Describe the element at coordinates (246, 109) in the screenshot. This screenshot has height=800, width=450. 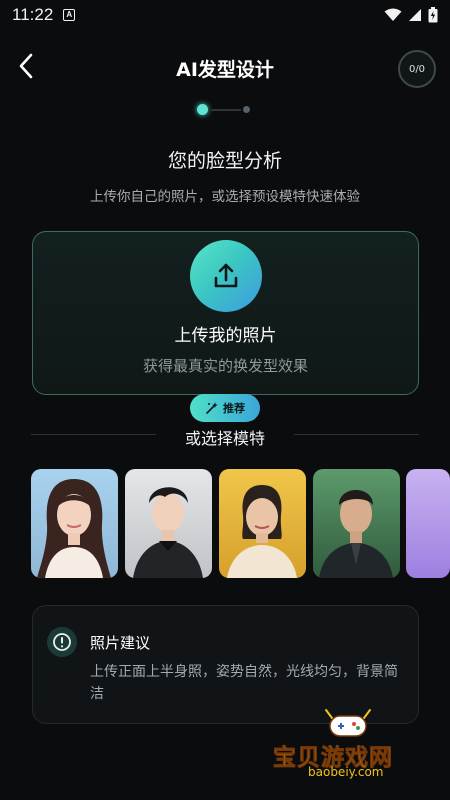
I see `step-dot-inactive` at that location.